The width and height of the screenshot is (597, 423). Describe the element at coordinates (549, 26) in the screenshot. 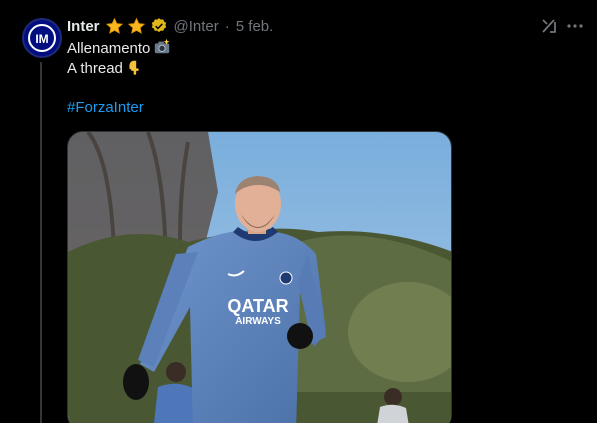

I see `grok-icon` at that location.